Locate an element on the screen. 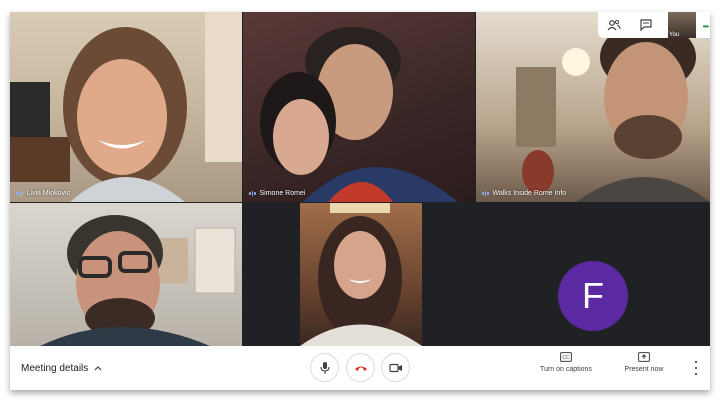 The width and height of the screenshot is (720, 405). present-icon is located at coordinates (644, 357).